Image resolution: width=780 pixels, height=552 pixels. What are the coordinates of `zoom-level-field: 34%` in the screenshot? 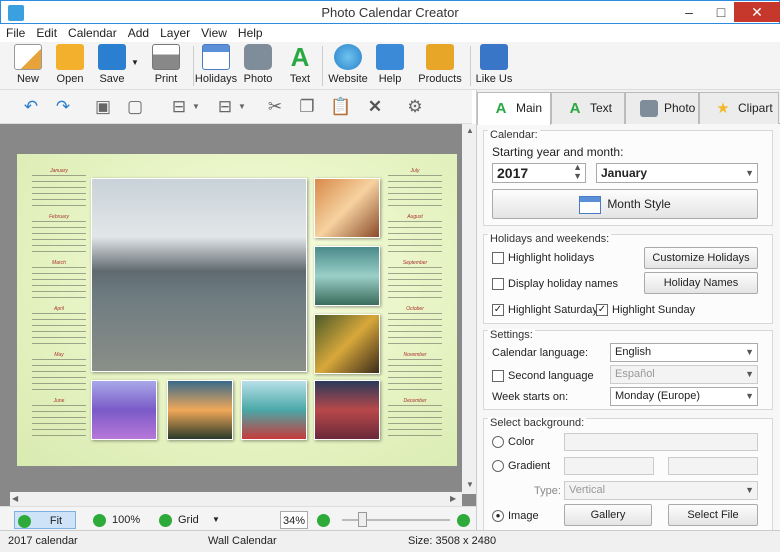 It's located at (294, 520).